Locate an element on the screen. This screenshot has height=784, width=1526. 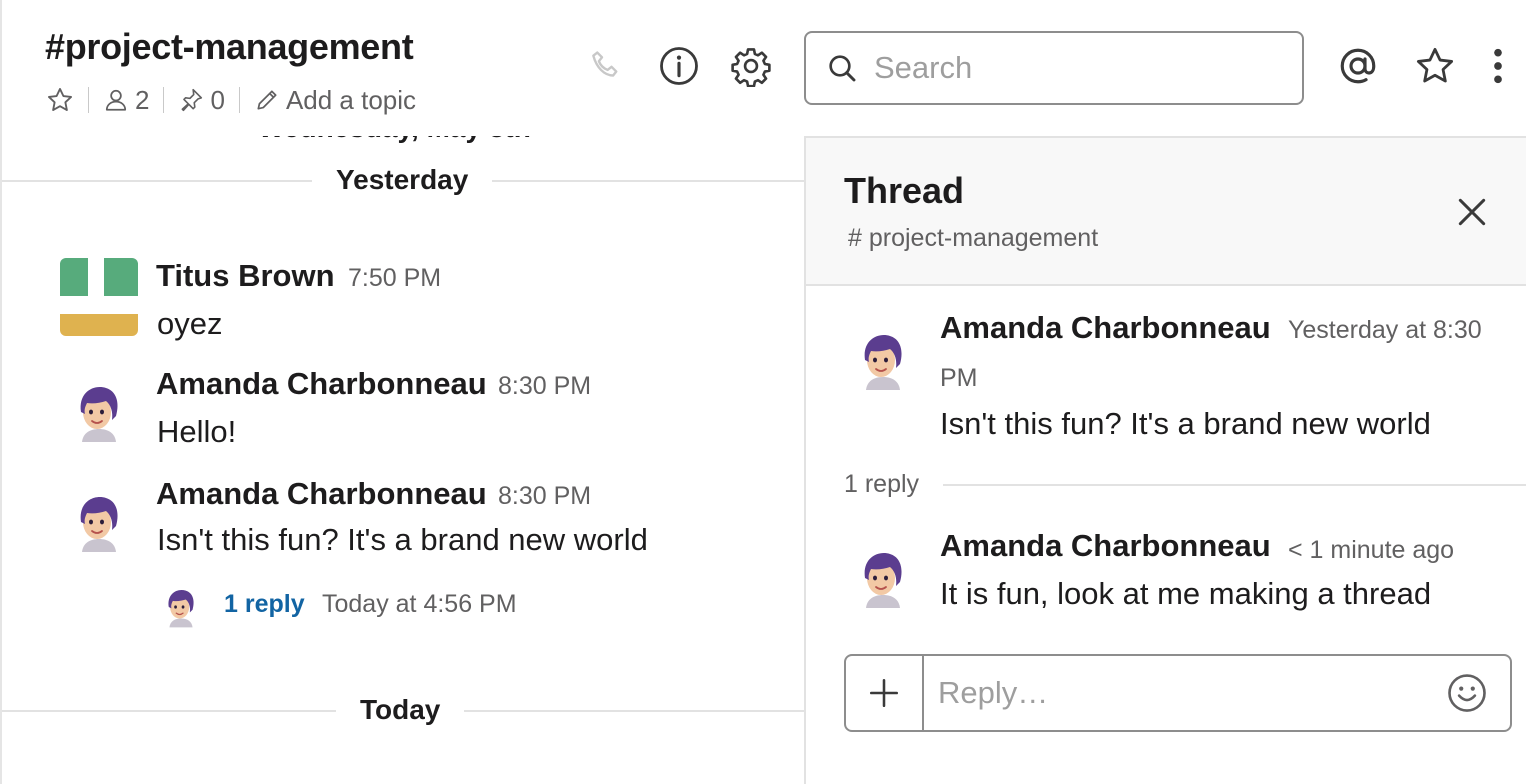
thread-title: Thread is located at coordinates (904, 190).